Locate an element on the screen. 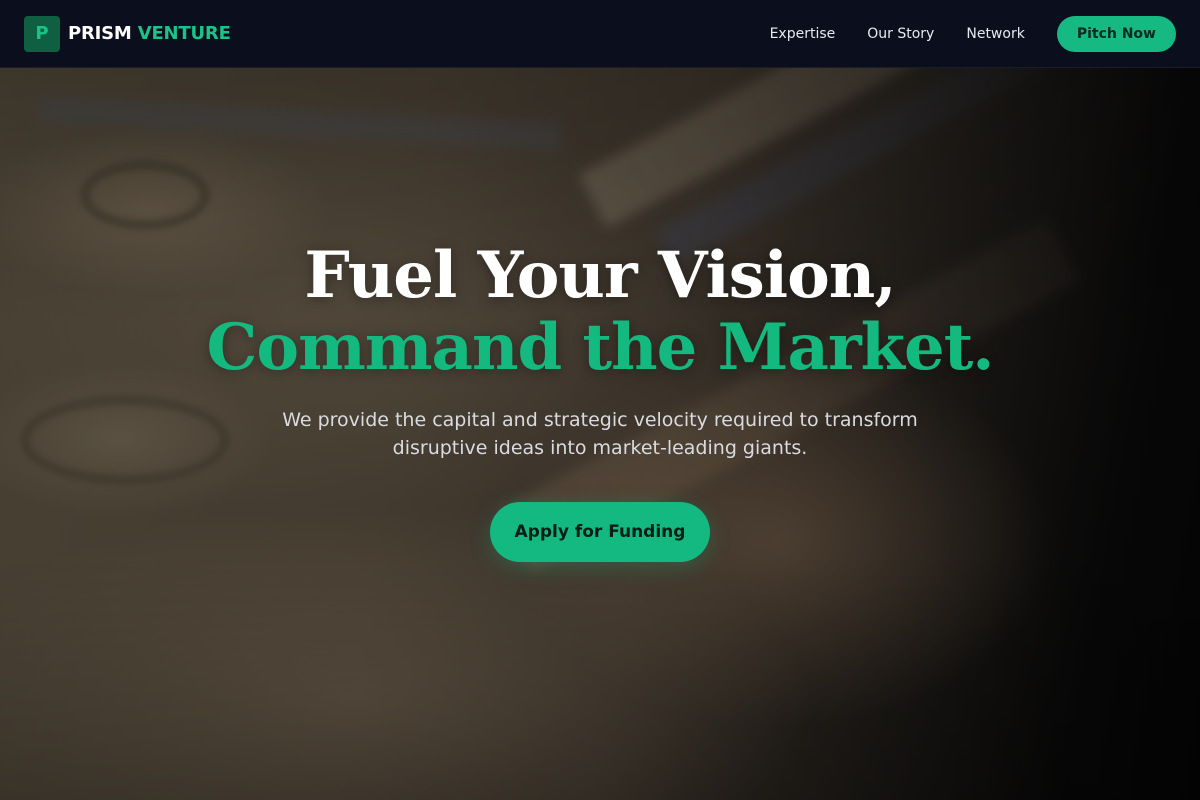 This screenshot has height=800, width=1200. logo-letter: P is located at coordinates (42, 33).